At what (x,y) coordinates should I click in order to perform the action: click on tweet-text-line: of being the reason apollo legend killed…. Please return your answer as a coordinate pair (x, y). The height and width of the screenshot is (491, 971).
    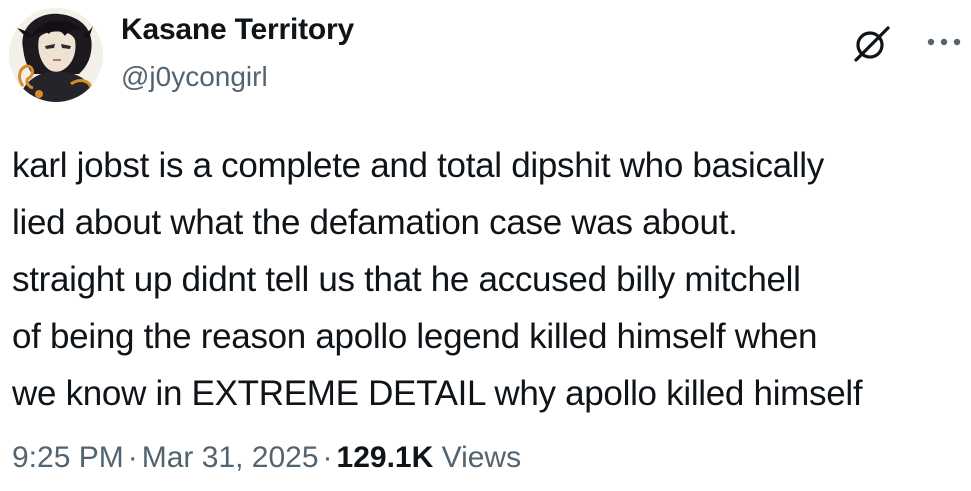
    Looking at the image, I should click on (415, 336).